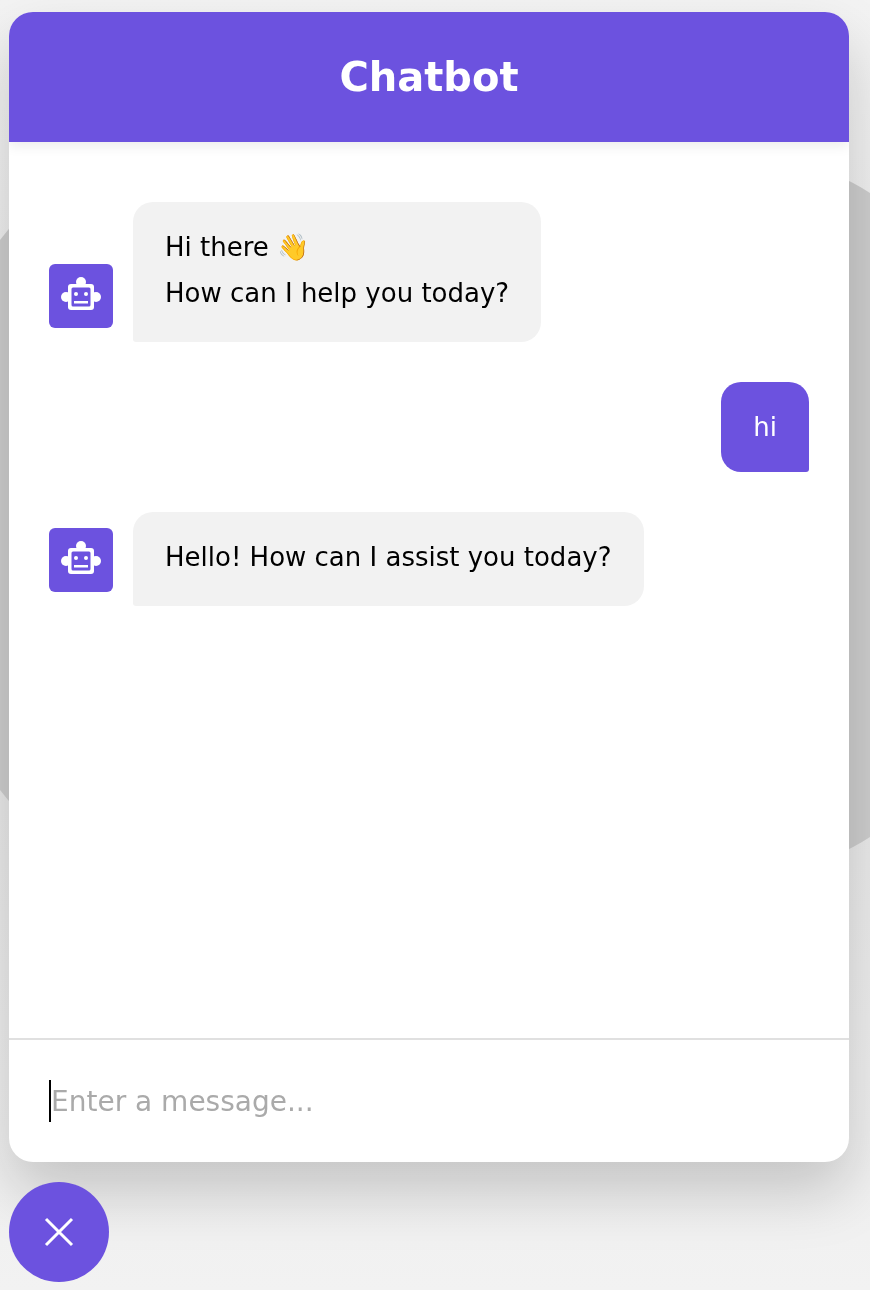 The image size is (870, 1290). What do you see at coordinates (765, 427) in the screenshot?
I see `user-message: hi` at bounding box center [765, 427].